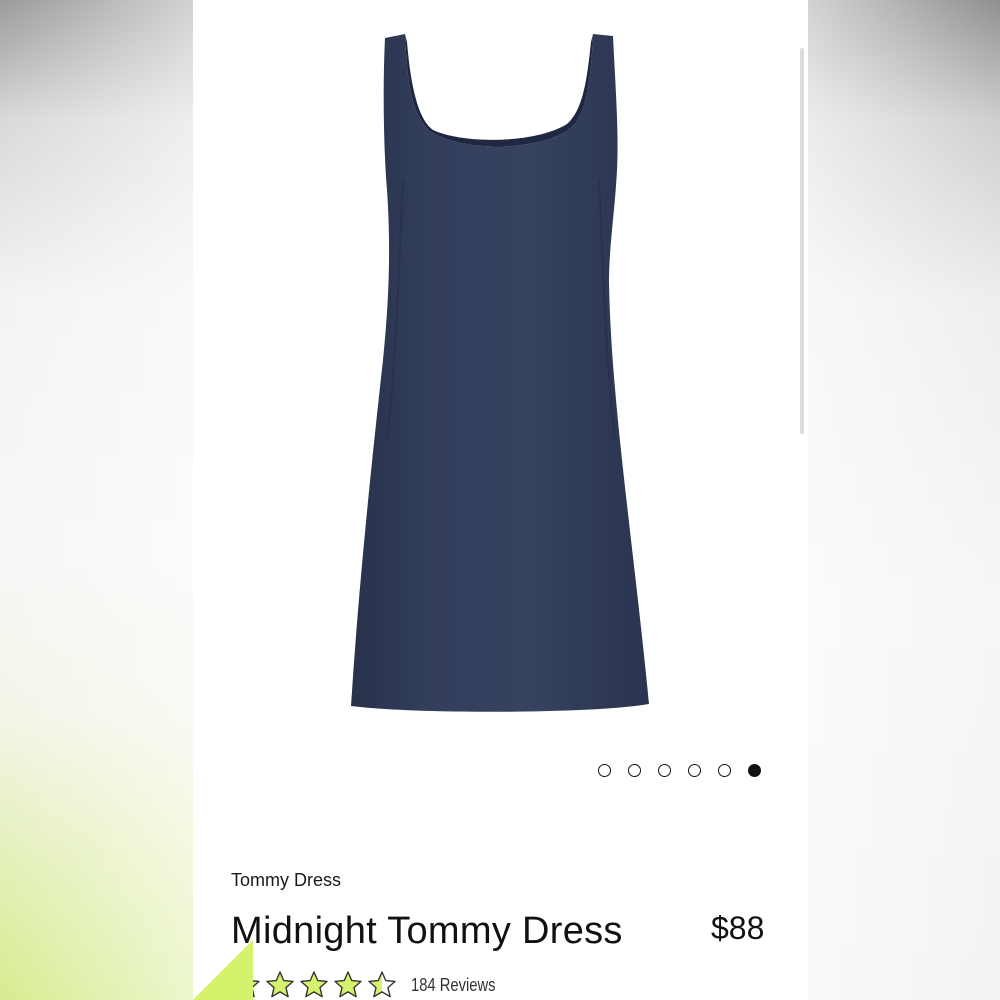 Image resolution: width=1000 pixels, height=1000 pixels. Describe the element at coordinates (453, 985) in the screenshot. I see `reviews-count: 184 Reviews` at that location.